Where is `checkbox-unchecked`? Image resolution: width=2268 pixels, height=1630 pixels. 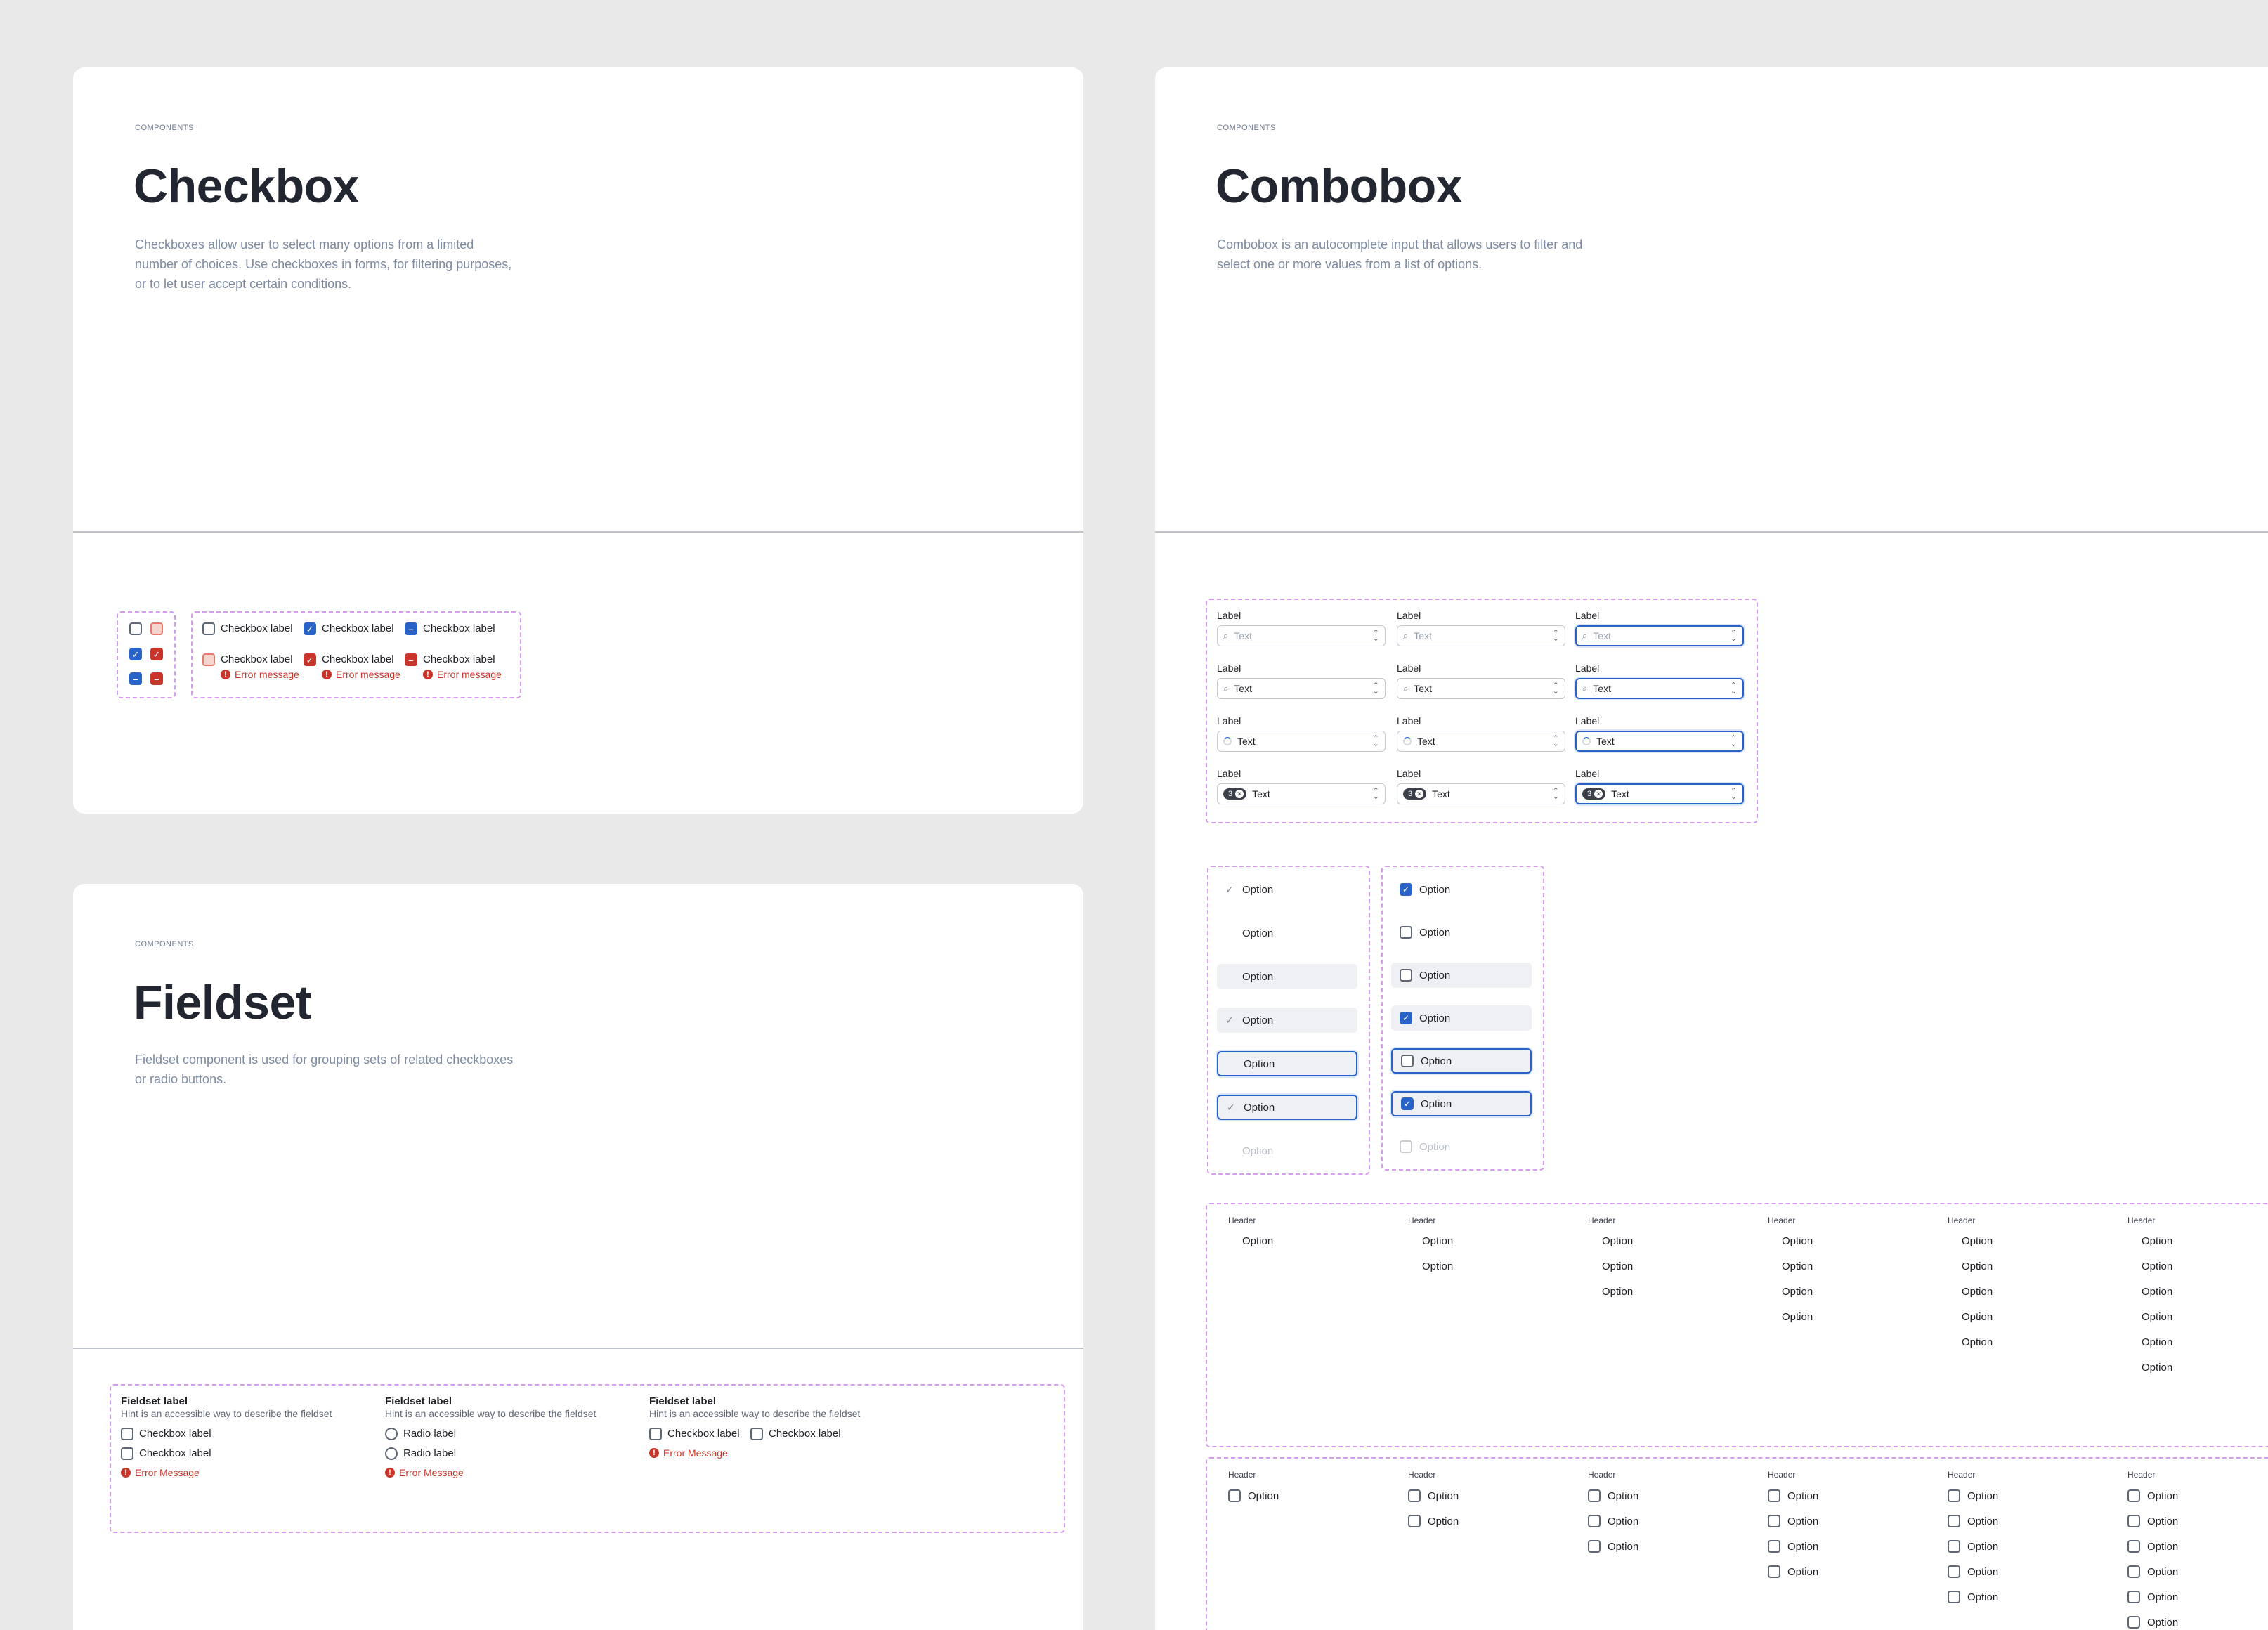 checkbox-unchecked is located at coordinates (208, 628).